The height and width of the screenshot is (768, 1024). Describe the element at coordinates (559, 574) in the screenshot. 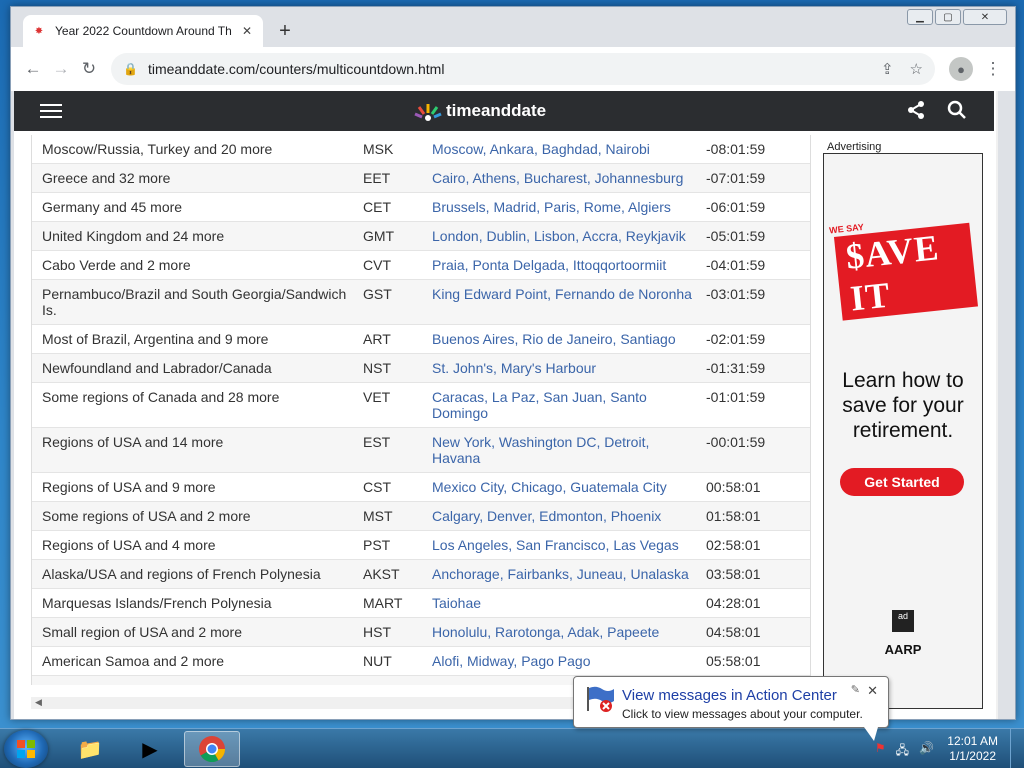

I see `cities-link: Anchorage, Fairbanks, Juneau, Unalaska` at that location.